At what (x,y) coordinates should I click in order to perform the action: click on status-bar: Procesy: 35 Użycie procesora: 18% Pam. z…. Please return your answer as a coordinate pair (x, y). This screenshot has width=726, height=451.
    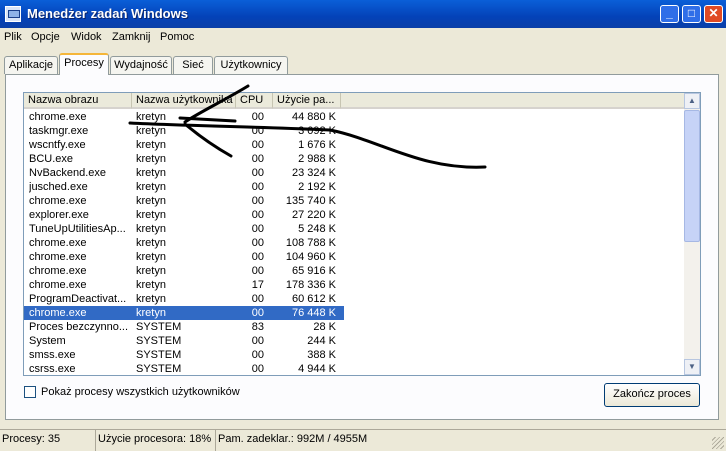
    Looking at the image, I should click on (363, 440).